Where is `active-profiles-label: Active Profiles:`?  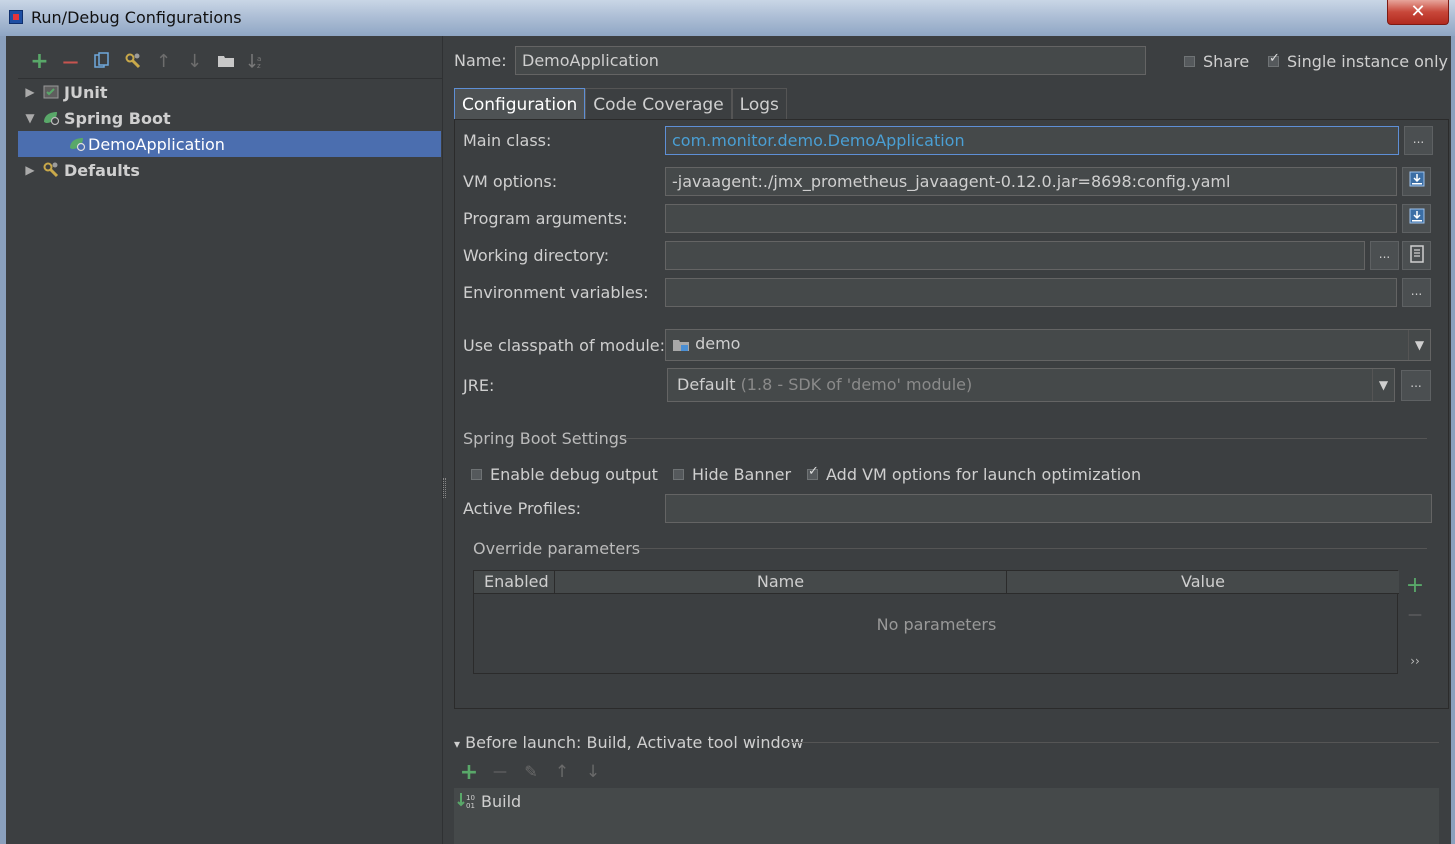
active-profiles-label: Active Profiles: is located at coordinates (522, 508).